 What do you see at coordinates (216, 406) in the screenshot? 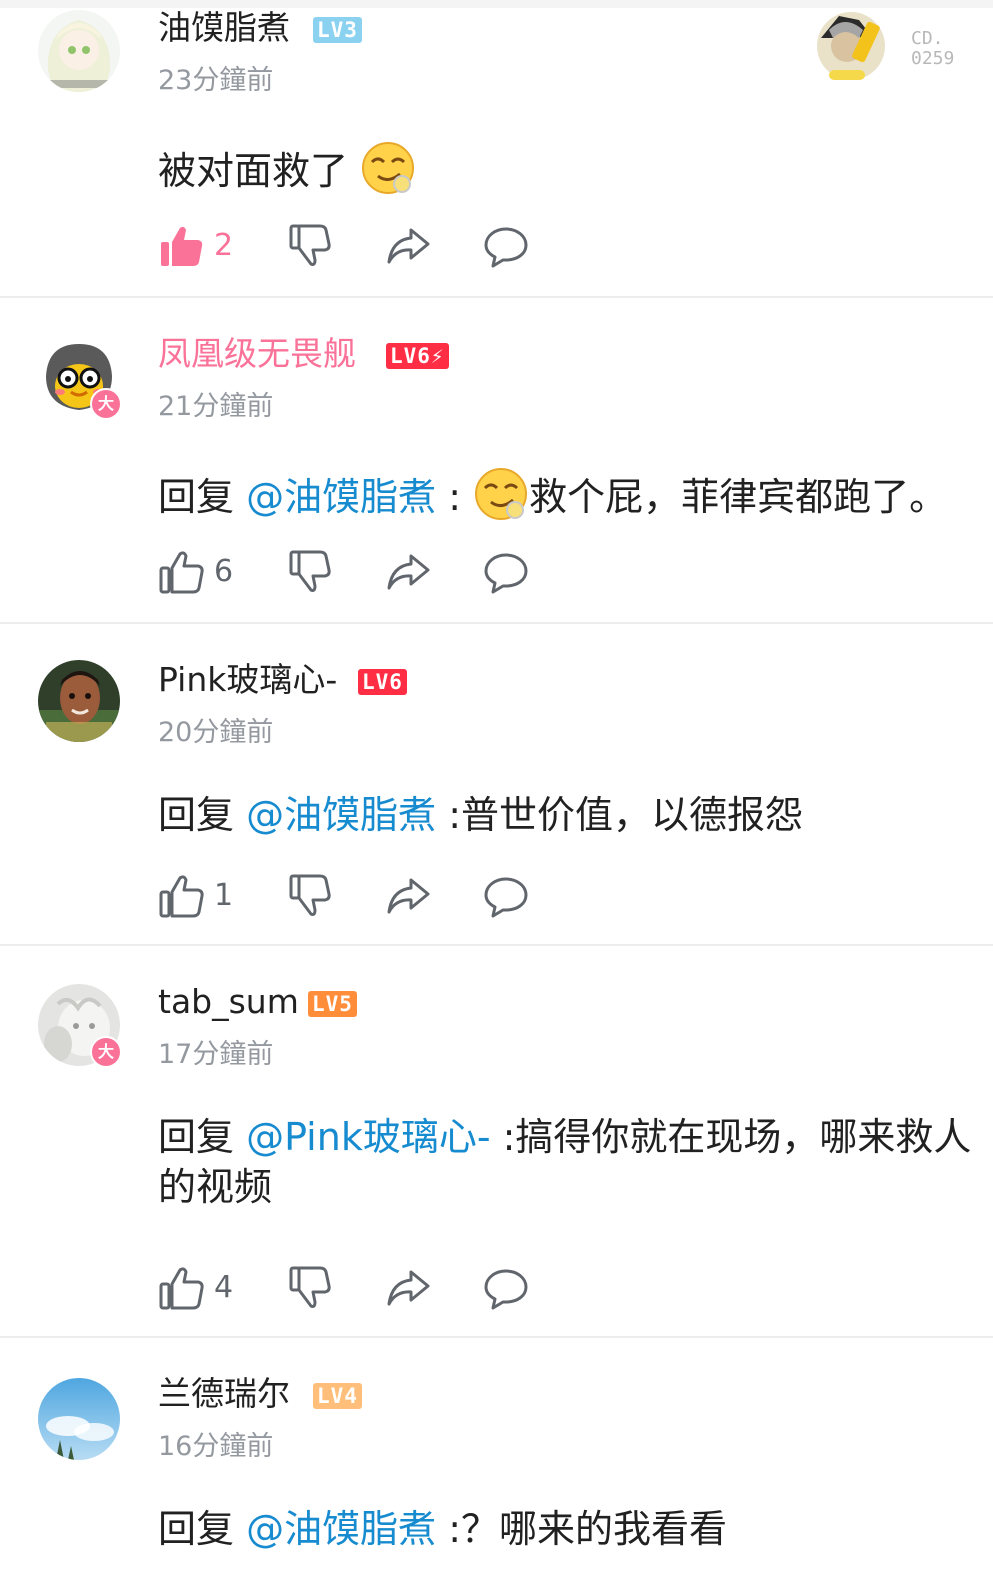
I see `comment-time: 21分鐘前` at bounding box center [216, 406].